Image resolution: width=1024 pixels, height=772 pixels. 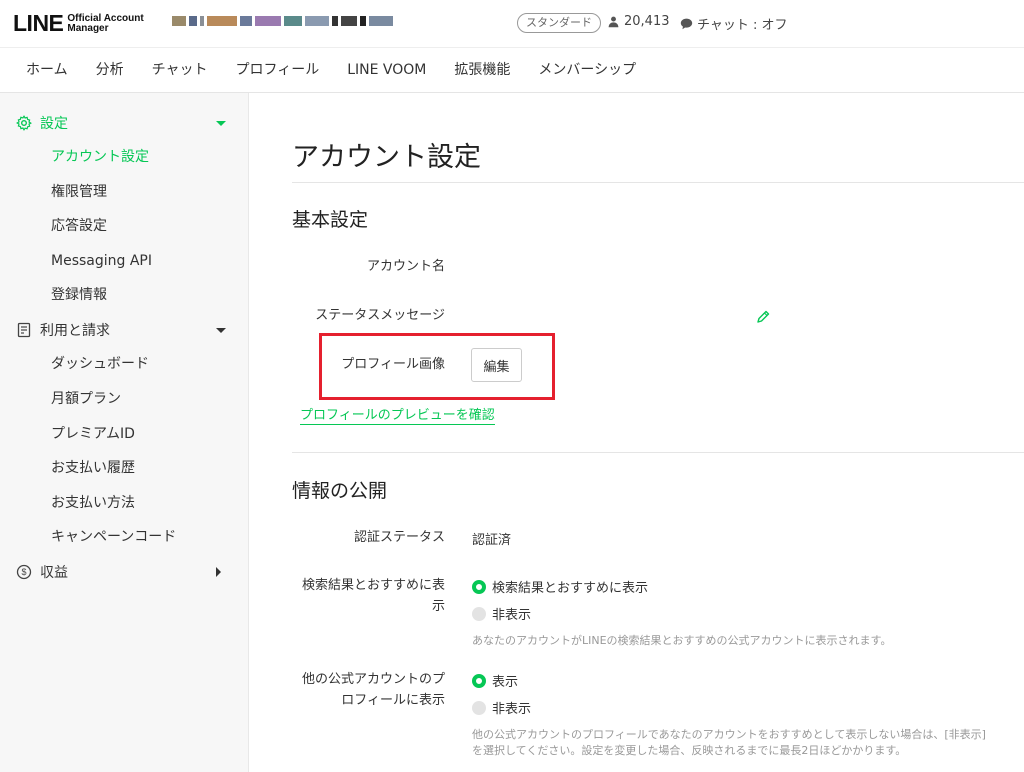 What do you see at coordinates (54, 573) in the screenshot?
I see `sidebar-section-label: 収益` at bounding box center [54, 573].